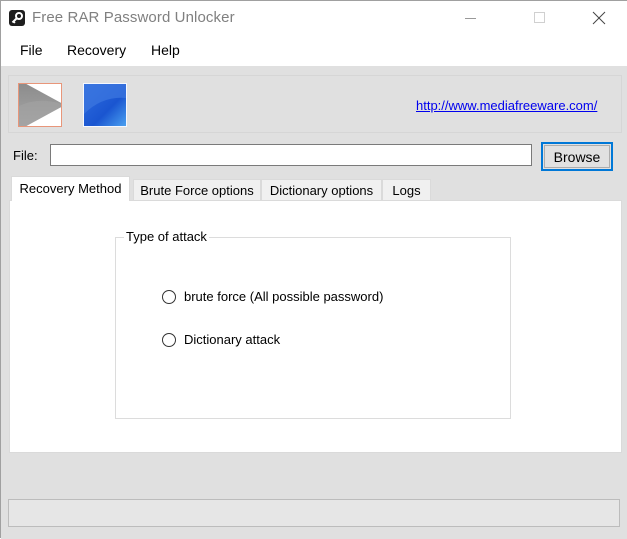 The height and width of the screenshot is (539, 627). Describe the element at coordinates (17, 18) in the screenshot. I see `key-icon` at that location.